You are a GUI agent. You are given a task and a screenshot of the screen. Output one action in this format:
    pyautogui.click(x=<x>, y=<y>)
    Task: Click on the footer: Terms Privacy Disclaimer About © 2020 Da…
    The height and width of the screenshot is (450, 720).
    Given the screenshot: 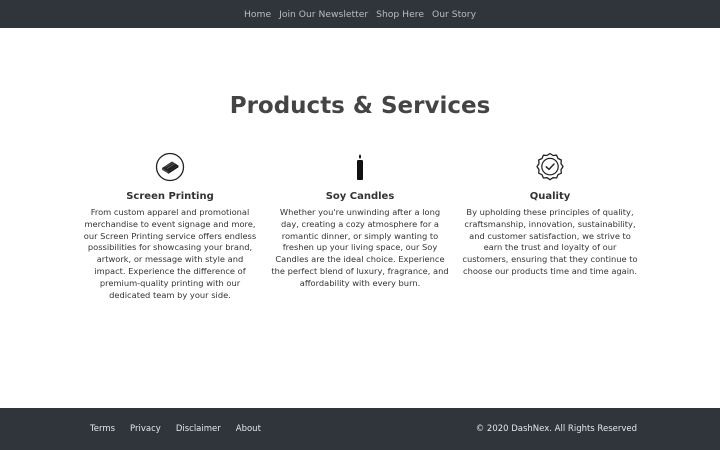 What is the action you would take?
    pyautogui.click(x=360, y=429)
    